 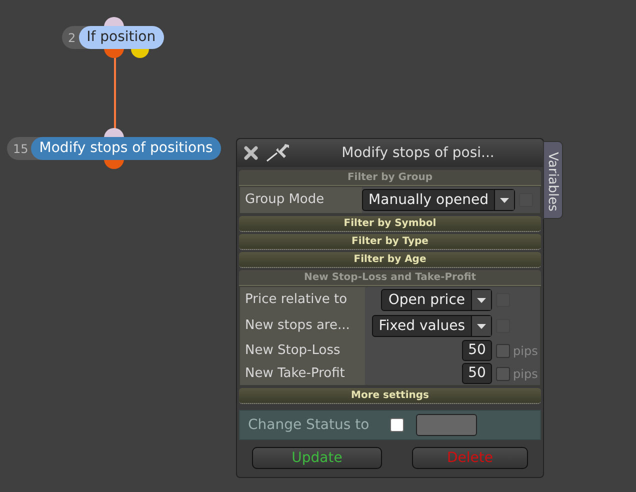 I want to click on status-label: Change Status to, so click(x=309, y=425).